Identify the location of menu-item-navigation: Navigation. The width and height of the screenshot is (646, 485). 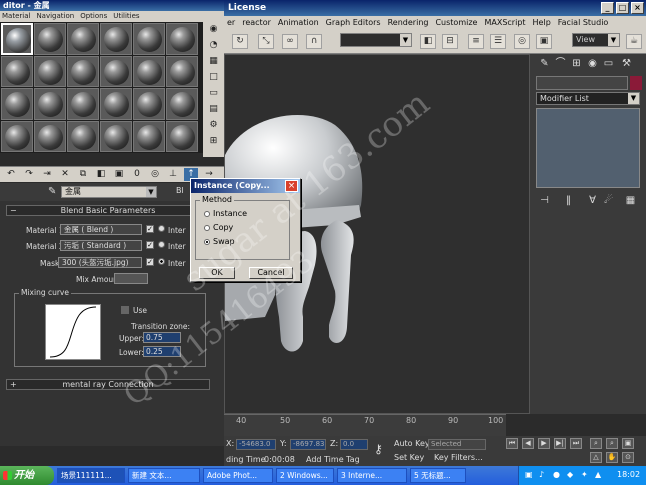
(55, 16).